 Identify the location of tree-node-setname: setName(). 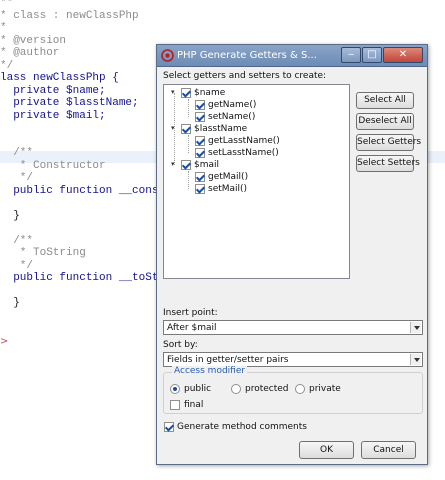
(228, 117).